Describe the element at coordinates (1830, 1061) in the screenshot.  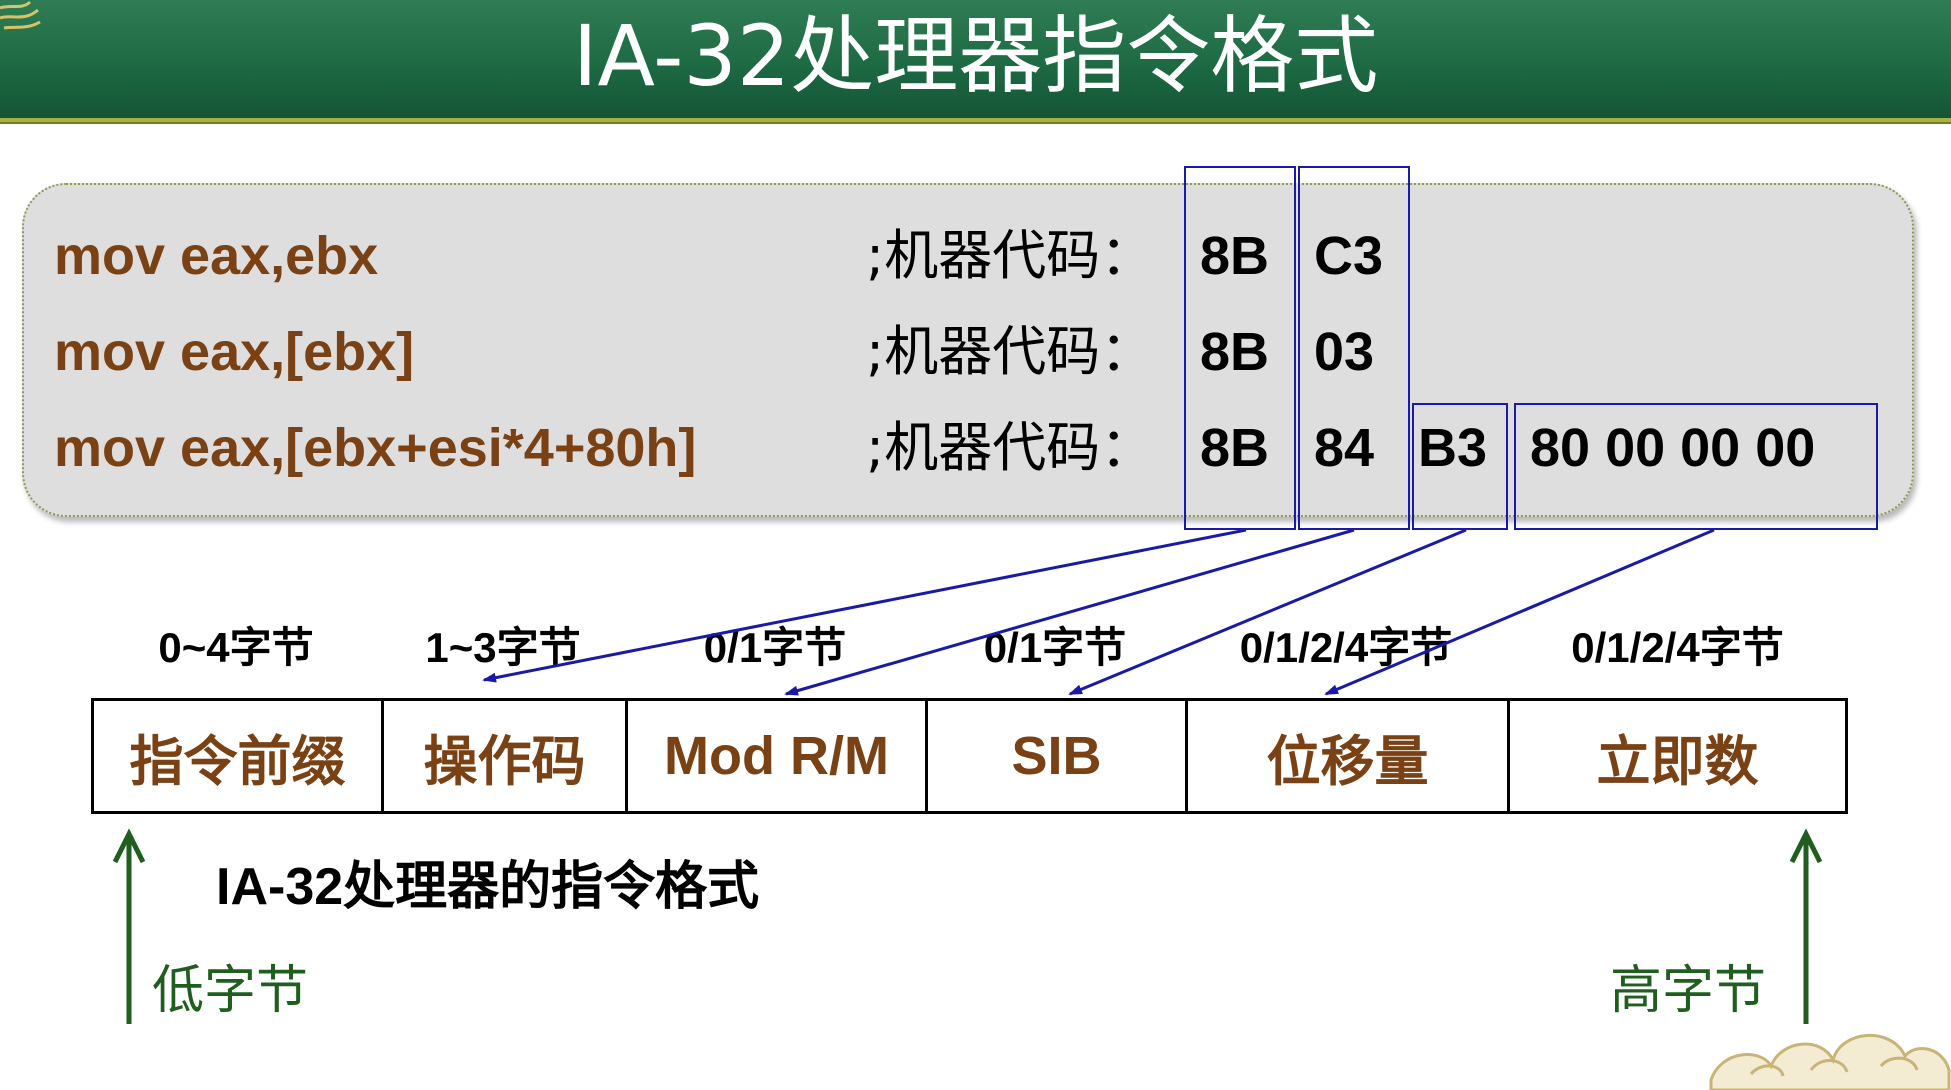
I see `cloud-ornament-icon` at that location.